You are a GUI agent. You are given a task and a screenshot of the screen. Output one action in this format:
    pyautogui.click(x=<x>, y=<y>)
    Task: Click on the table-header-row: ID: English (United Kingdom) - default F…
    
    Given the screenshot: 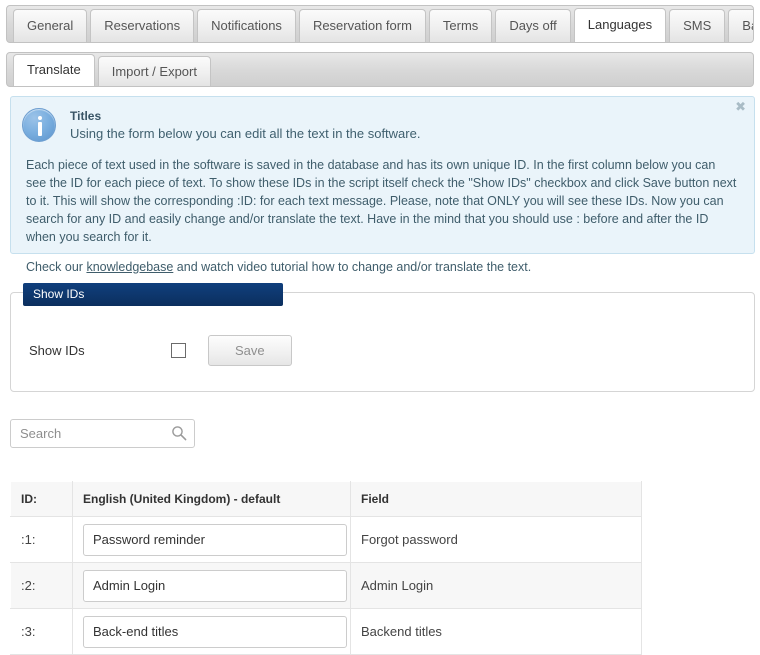 What is the action you would take?
    pyautogui.click(x=326, y=499)
    